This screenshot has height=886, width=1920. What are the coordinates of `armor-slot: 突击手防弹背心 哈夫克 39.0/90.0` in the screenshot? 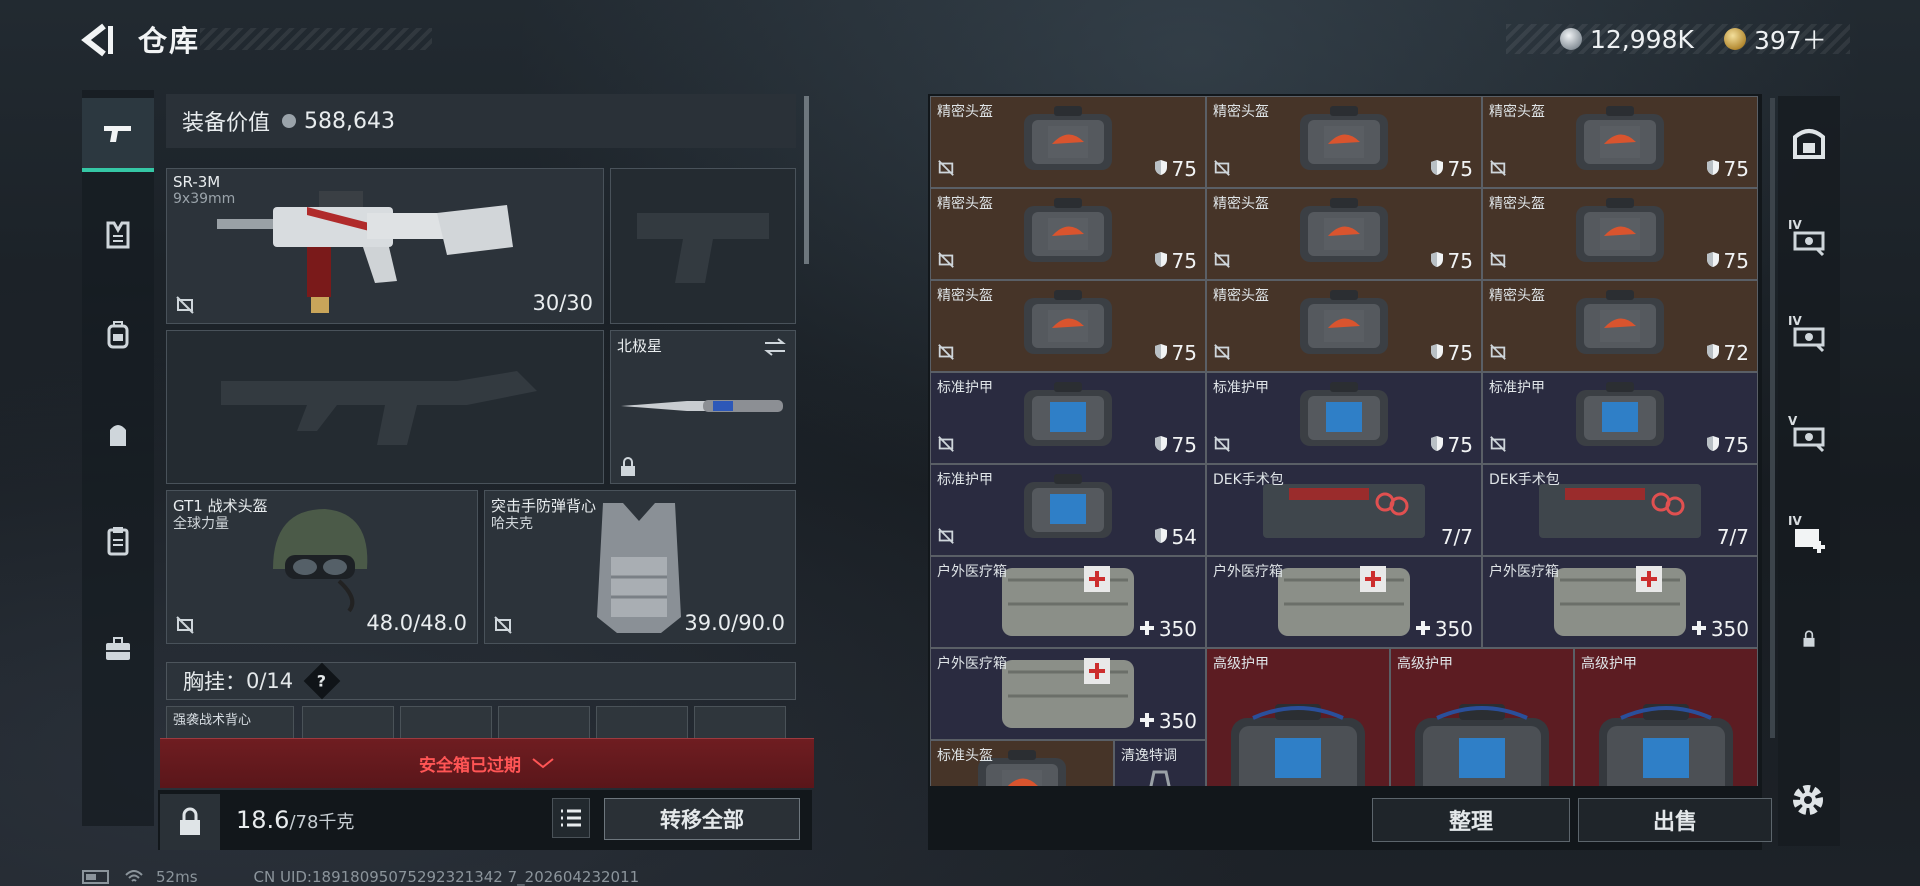 It's located at (640, 567).